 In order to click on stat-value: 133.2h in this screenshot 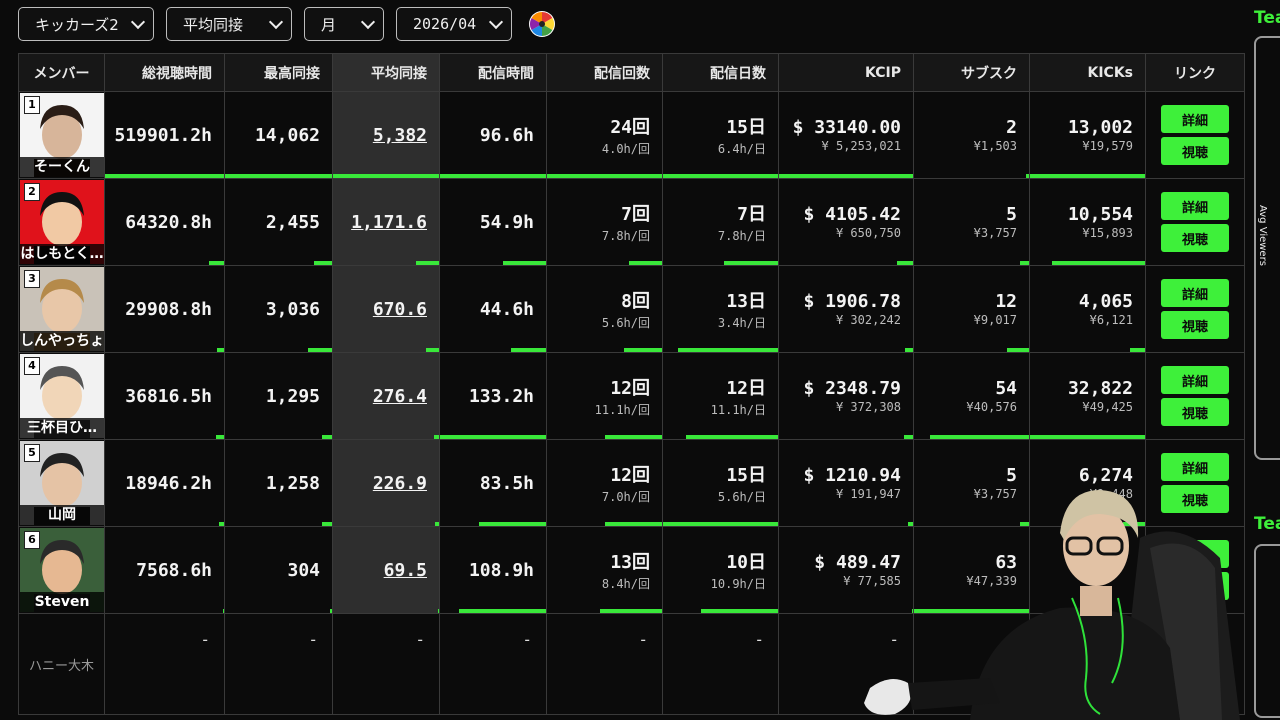, I will do `click(501, 396)`.